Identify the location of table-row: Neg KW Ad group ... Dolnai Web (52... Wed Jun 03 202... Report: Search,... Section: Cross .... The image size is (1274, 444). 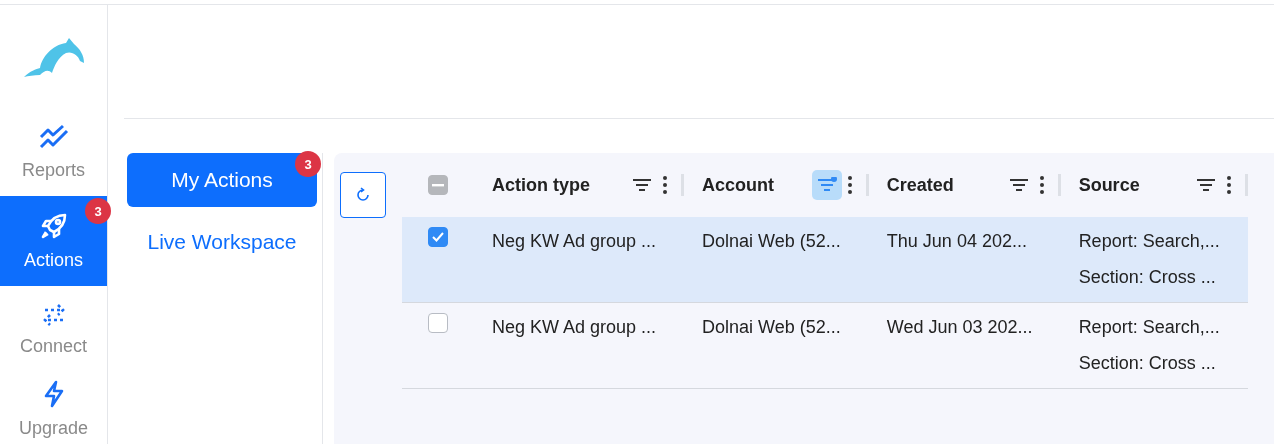
(825, 345).